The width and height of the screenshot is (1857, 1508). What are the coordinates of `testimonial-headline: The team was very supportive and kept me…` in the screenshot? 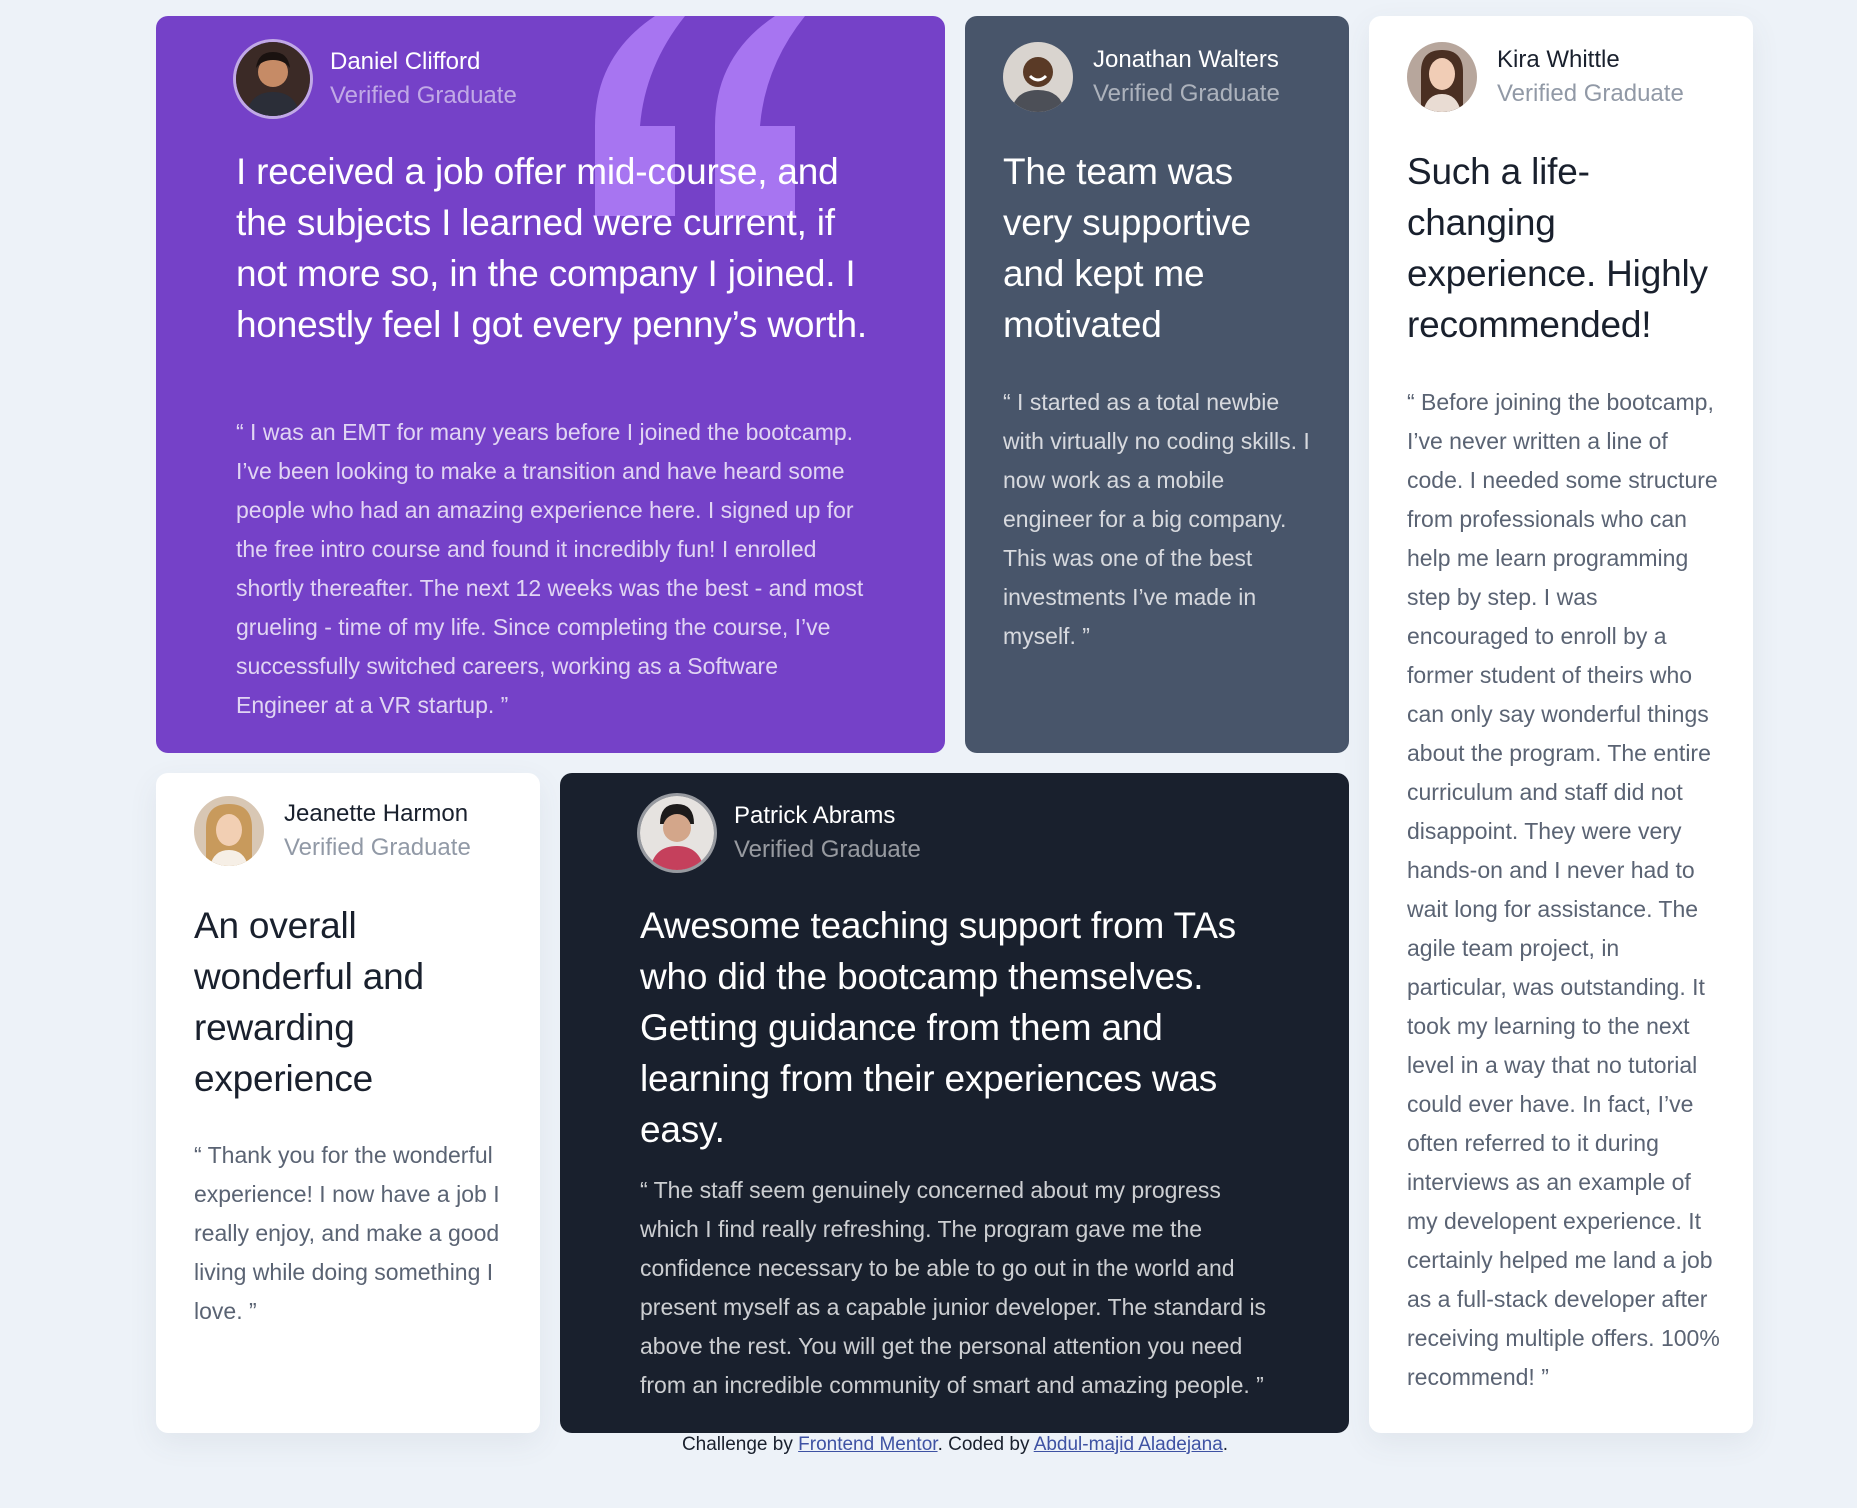 It's located at (1127, 248).